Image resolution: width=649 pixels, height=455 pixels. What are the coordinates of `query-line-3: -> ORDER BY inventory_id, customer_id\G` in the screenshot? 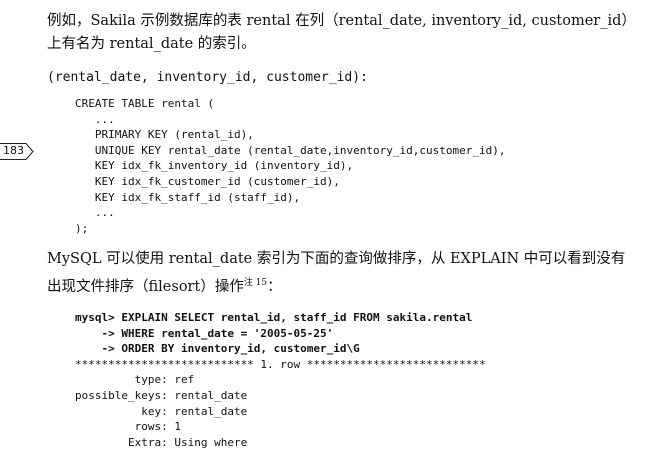 It's located at (217, 349).